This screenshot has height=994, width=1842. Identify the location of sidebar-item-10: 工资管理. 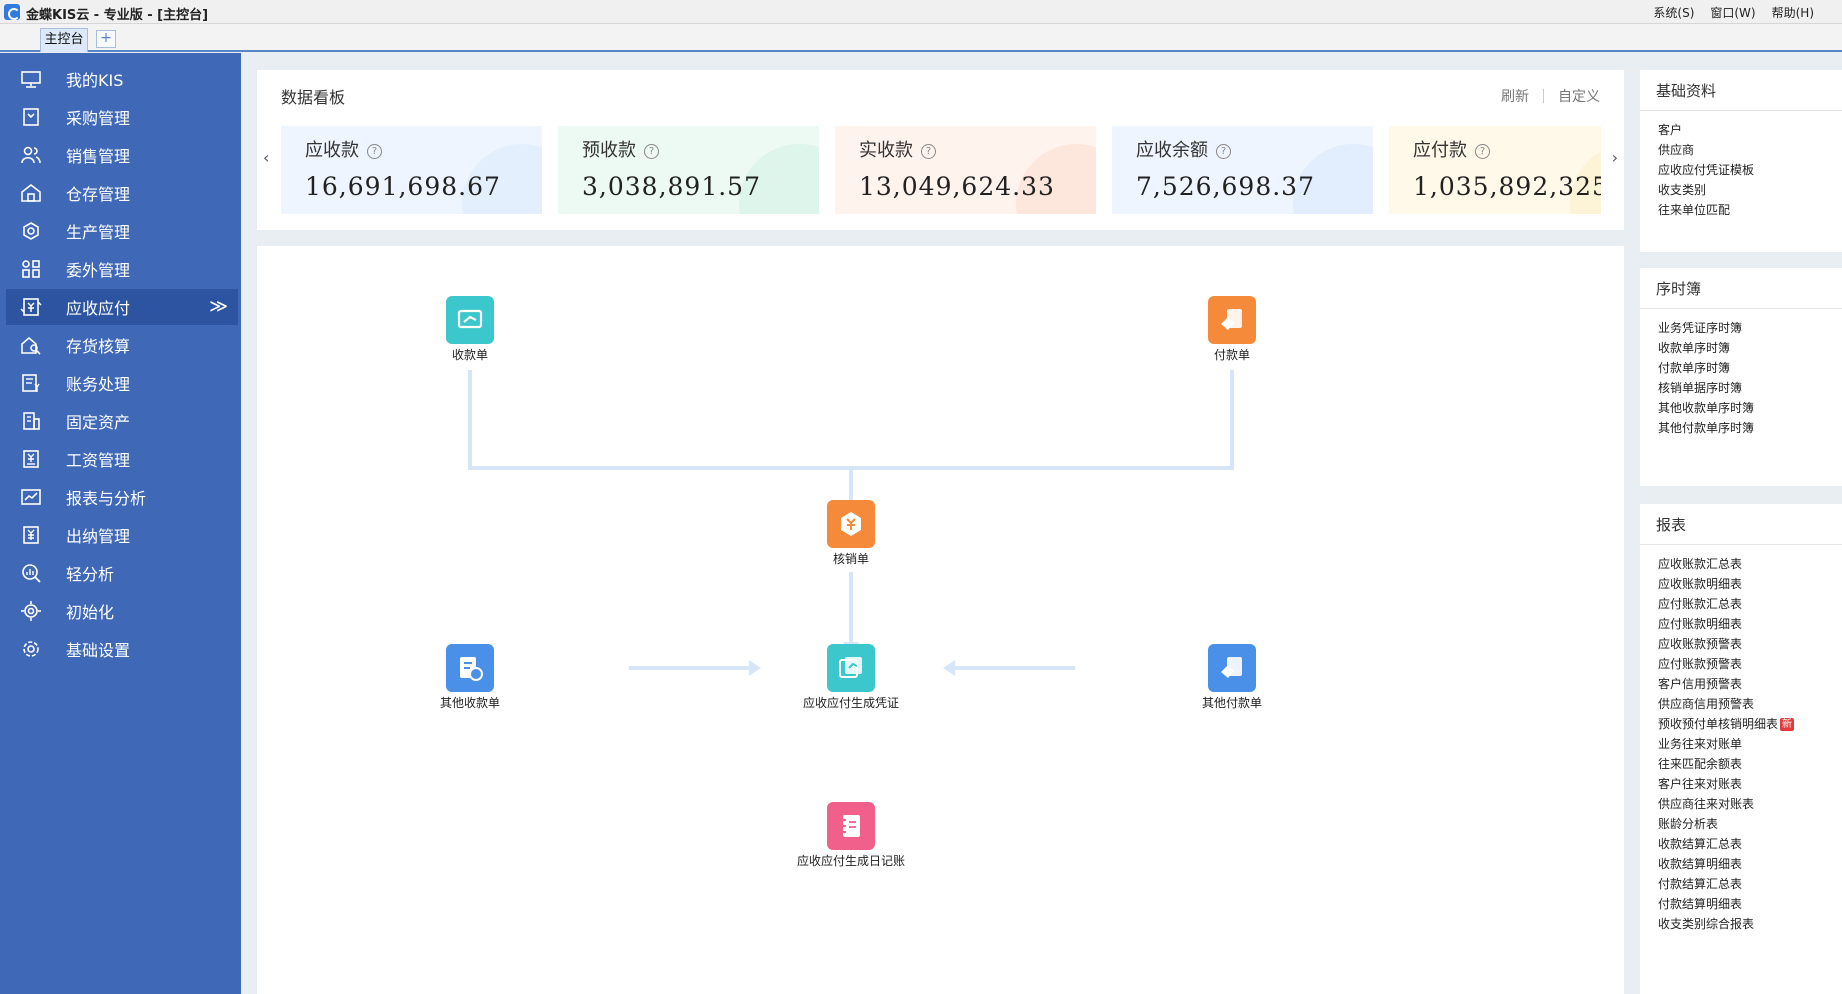
(122, 459).